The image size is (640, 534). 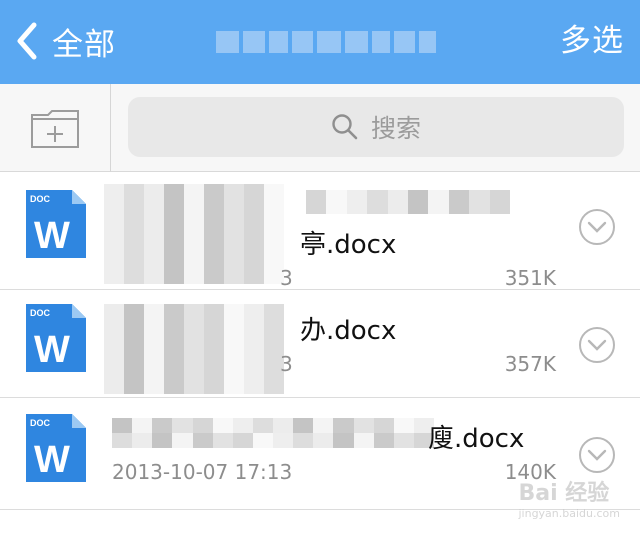 What do you see at coordinates (592, 41) in the screenshot?
I see `multi-select-button: 多选` at bounding box center [592, 41].